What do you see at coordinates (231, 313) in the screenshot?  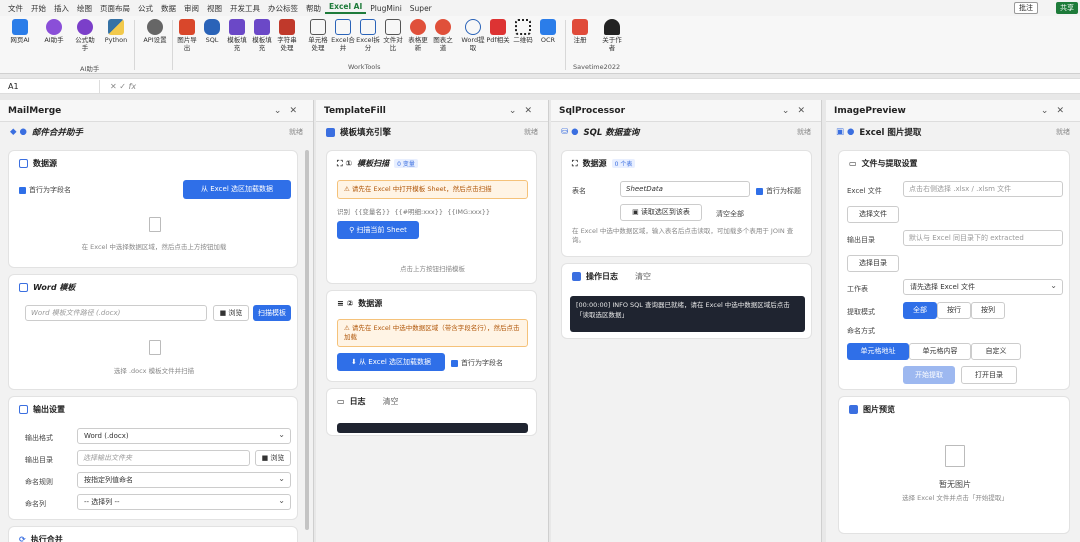 I see `browse-button: ■ 浏览` at bounding box center [231, 313].